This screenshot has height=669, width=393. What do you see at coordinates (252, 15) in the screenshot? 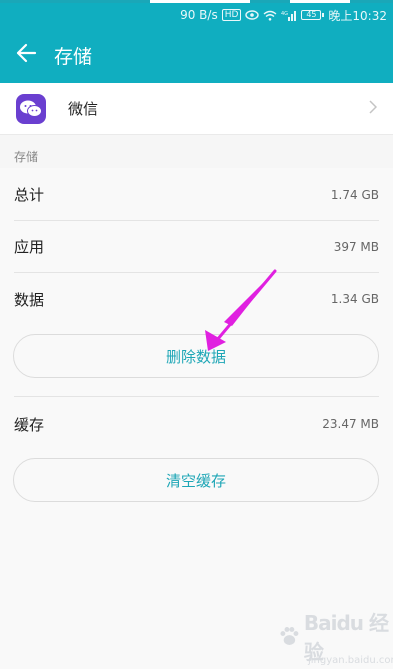
I see `eye-icon` at bounding box center [252, 15].